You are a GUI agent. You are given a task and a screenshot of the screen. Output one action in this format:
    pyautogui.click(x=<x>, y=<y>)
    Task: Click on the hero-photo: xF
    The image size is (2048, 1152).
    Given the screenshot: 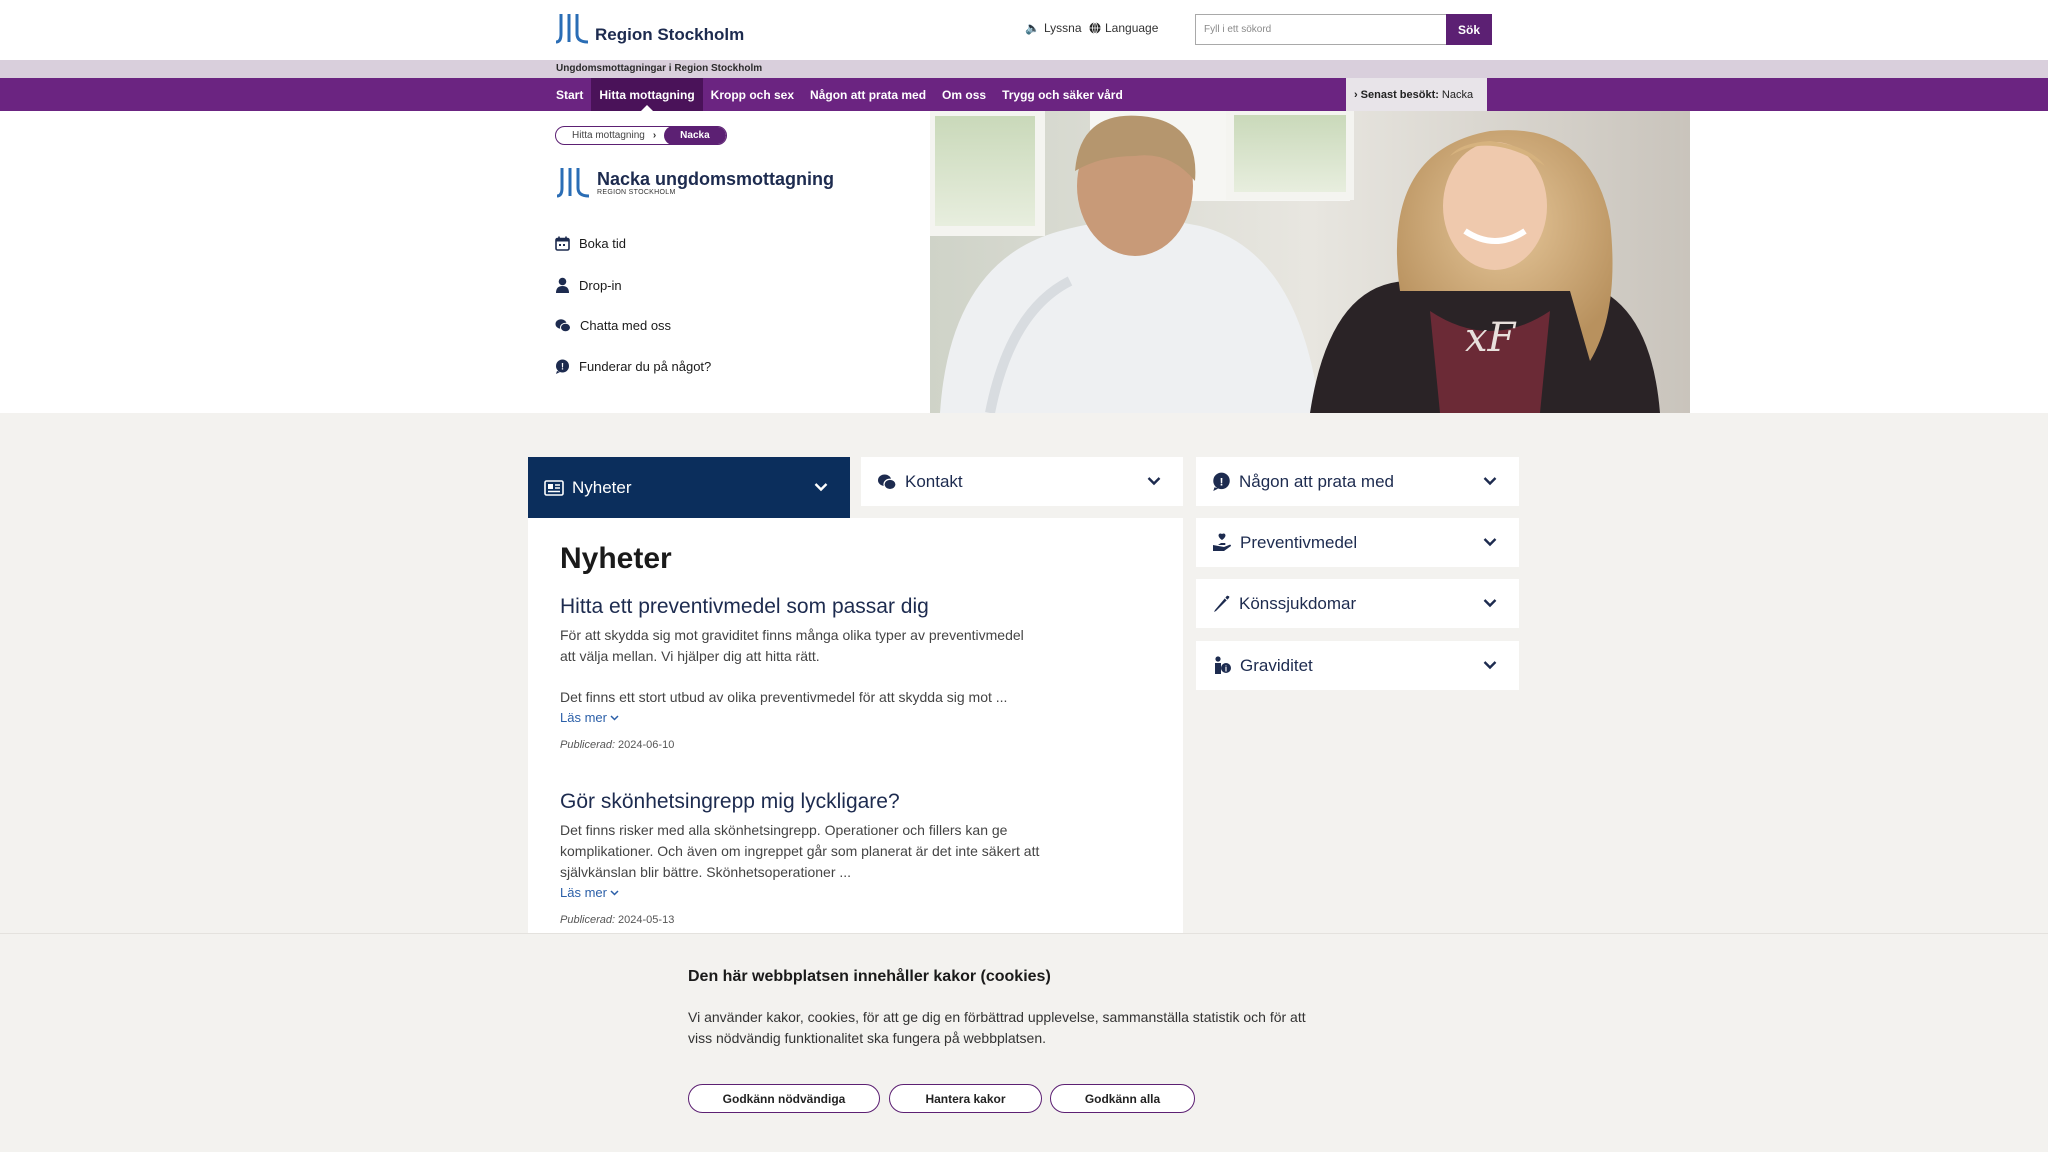 What is the action you would take?
    pyautogui.click(x=1310, y=262)
    